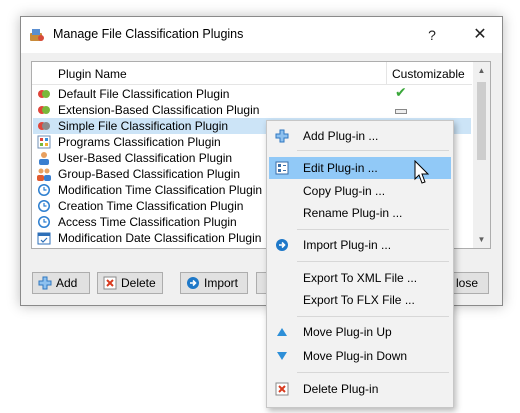 The width and height of the screenshot is (520, 413). I want to click on import-button: Import, so click(214, 283).